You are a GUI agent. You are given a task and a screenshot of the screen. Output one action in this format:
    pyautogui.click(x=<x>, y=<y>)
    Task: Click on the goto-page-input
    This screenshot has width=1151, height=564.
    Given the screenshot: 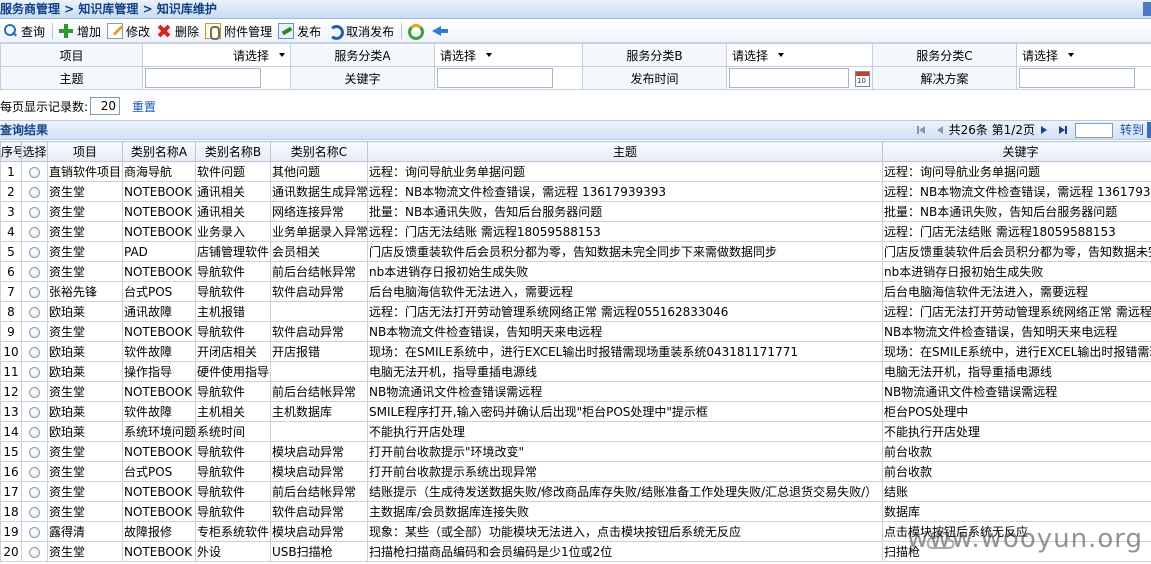 What is the action you would take?
    pyautogui.click(x=1093, y=130)
    